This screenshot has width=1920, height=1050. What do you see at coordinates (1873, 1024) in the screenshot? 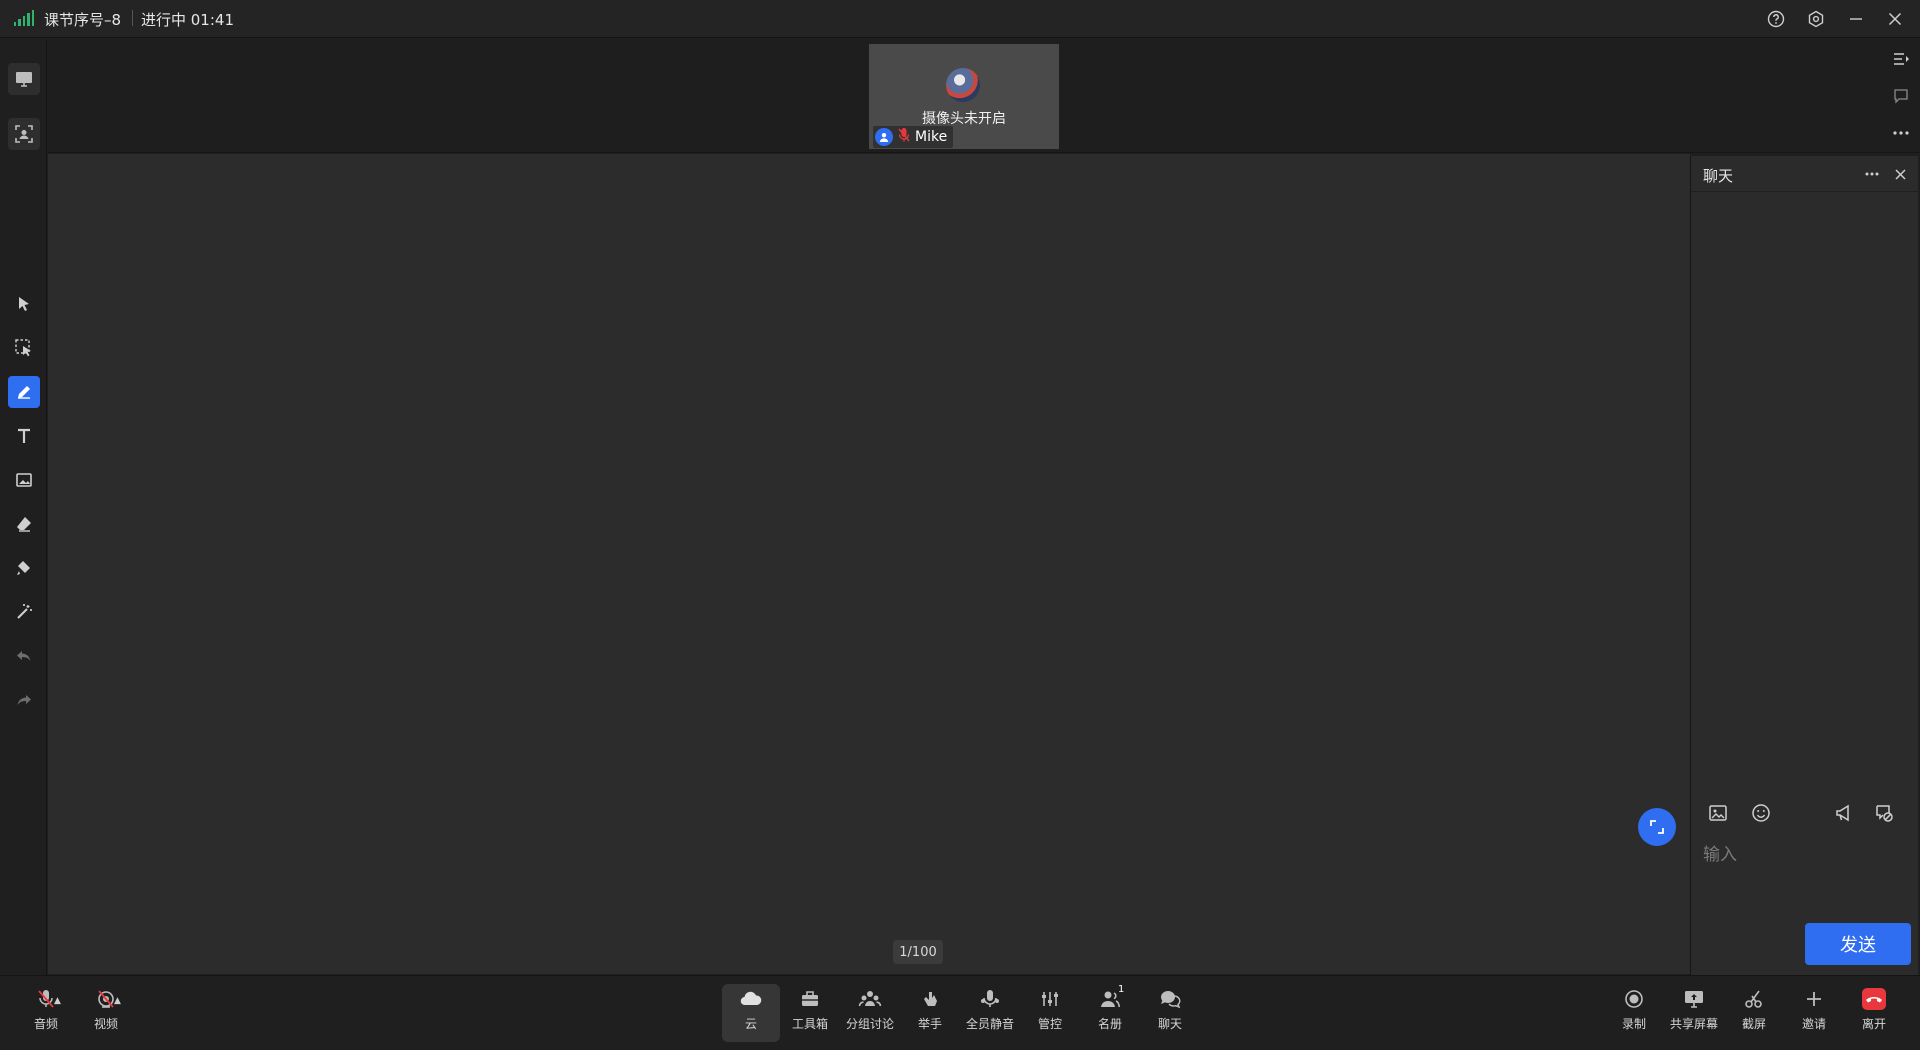
I see `leave-label: 离开` at bounding box center [1873, 1024].